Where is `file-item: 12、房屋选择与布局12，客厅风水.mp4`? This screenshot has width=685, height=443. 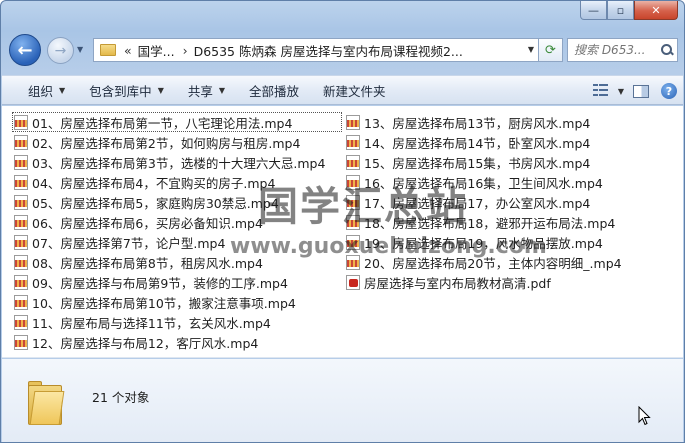 file-item: 12、房屋选择与布局12，客厅风水.mp4 is located at coordinates (178, 342).